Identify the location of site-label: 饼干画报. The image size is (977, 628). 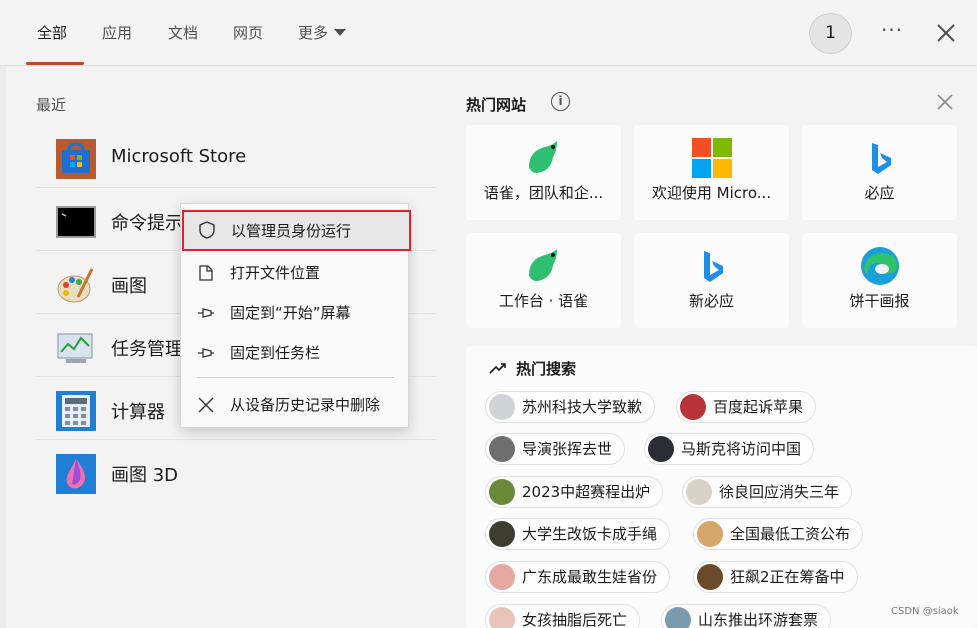
(879, 301).